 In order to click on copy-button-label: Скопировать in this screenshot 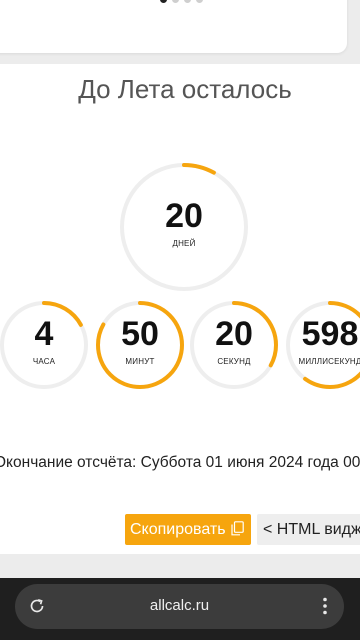, I will do `click(178, 529)`.